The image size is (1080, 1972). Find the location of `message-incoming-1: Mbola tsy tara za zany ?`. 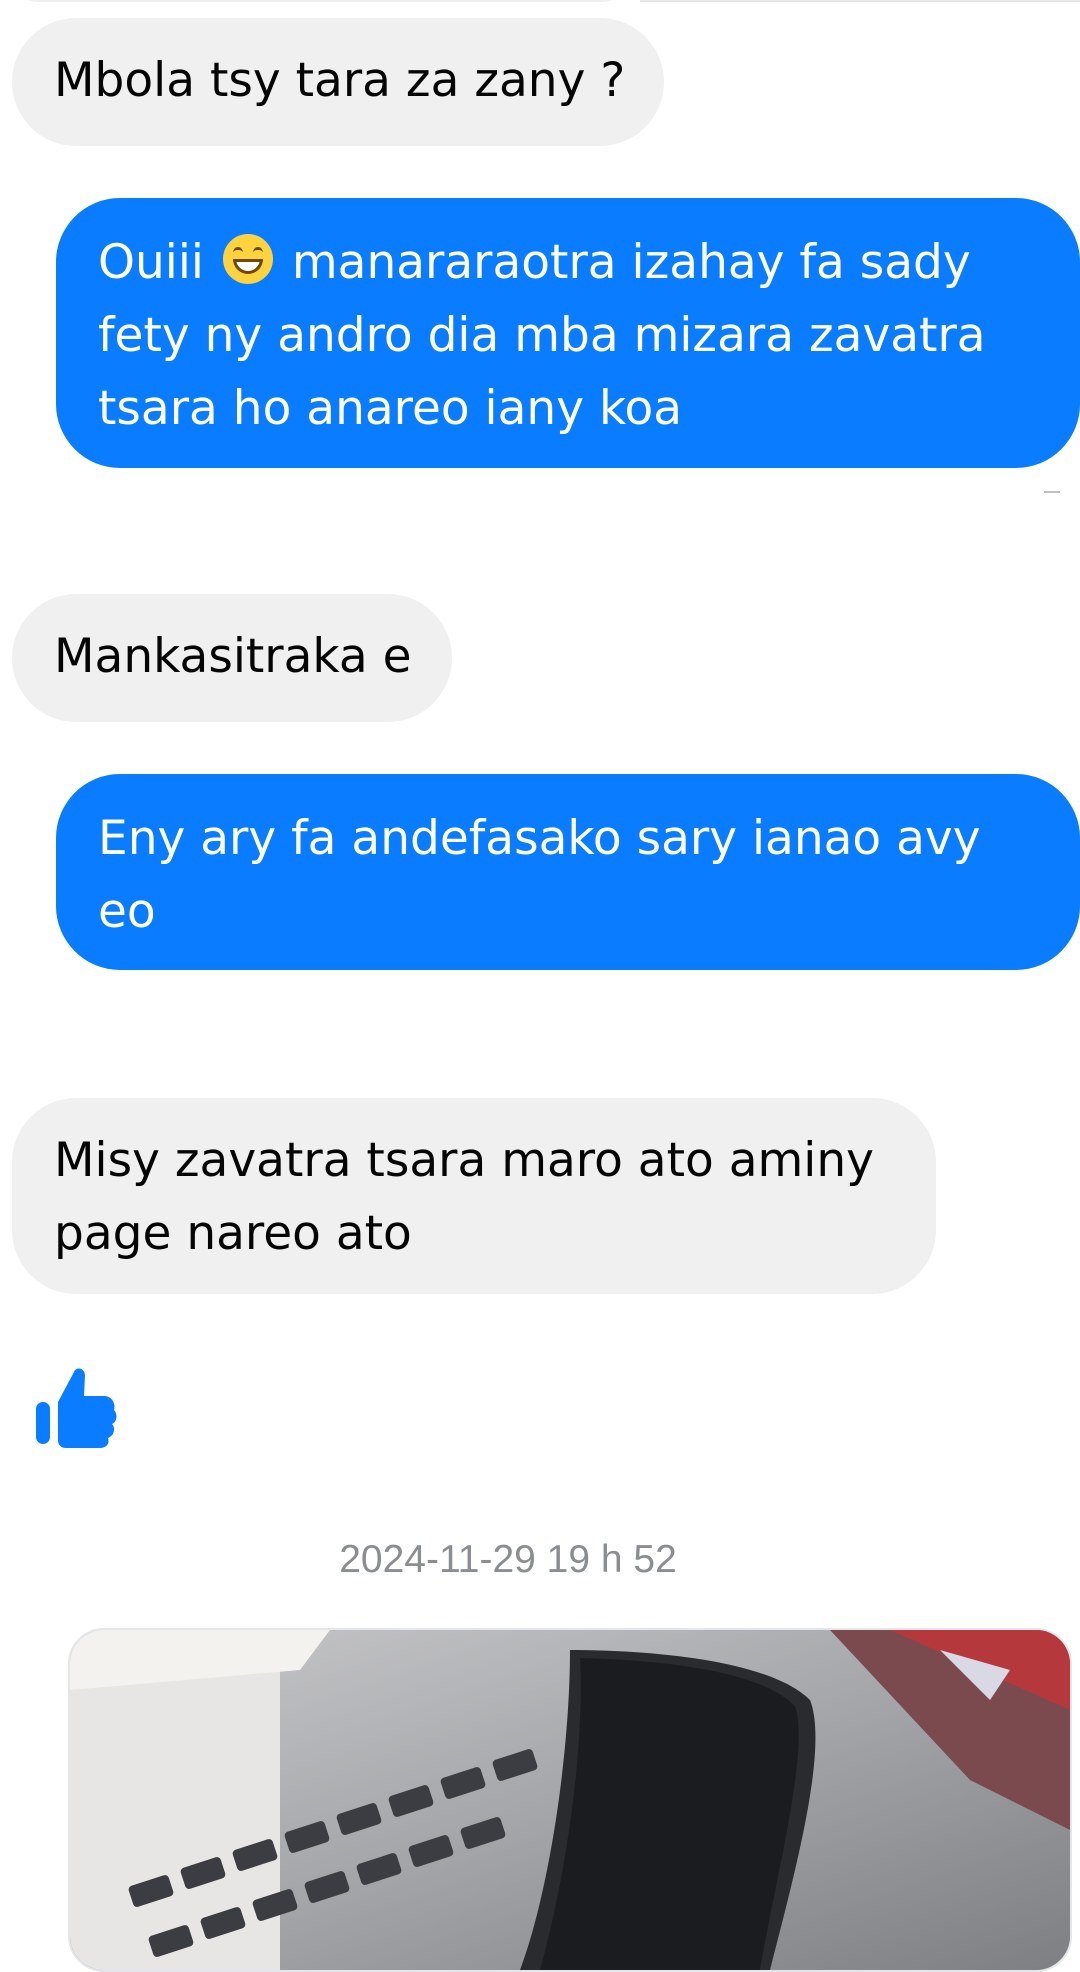

message-incoming-1: Mbola tsy tara za zany ? is located at coordinates (338, 82).